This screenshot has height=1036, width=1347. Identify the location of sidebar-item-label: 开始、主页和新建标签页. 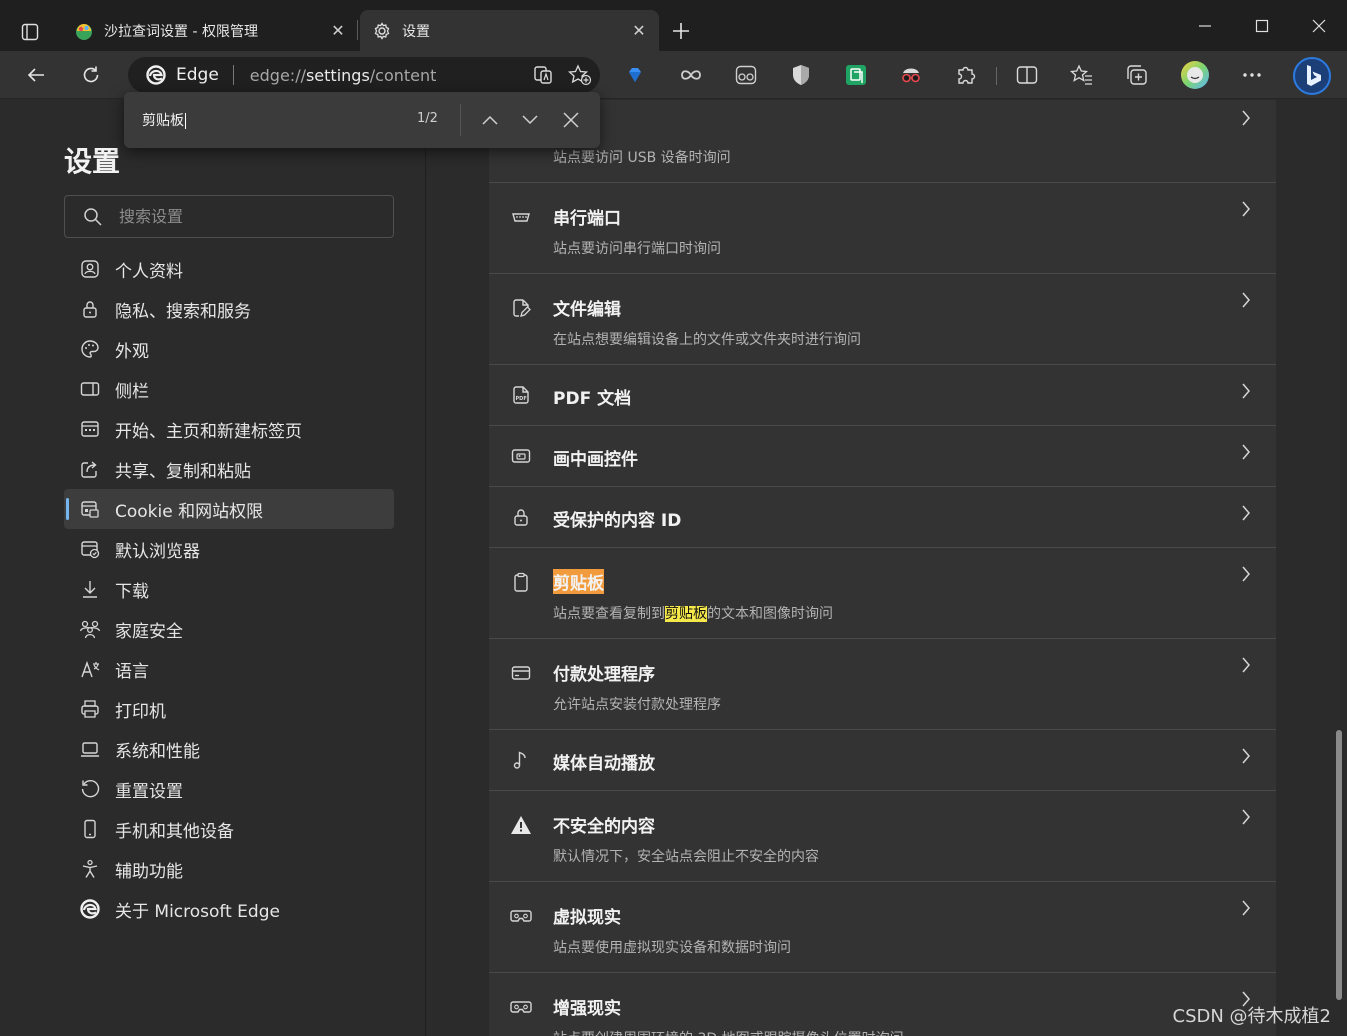
(208, 431).